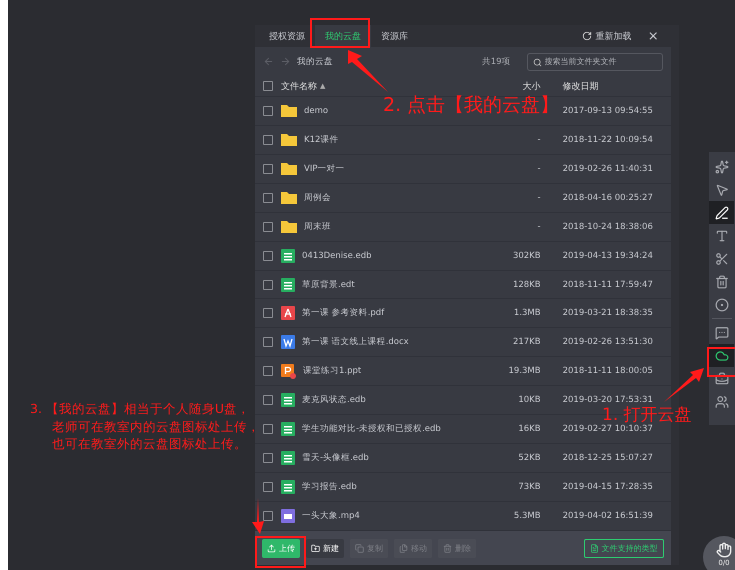 The height and width of the screenshot is (570, 735). What do you see at coordinates (608, 285) in the screenshot?
I see `modified-date: 2018-11-11 17:59:47` at bounding box center [608, 285].